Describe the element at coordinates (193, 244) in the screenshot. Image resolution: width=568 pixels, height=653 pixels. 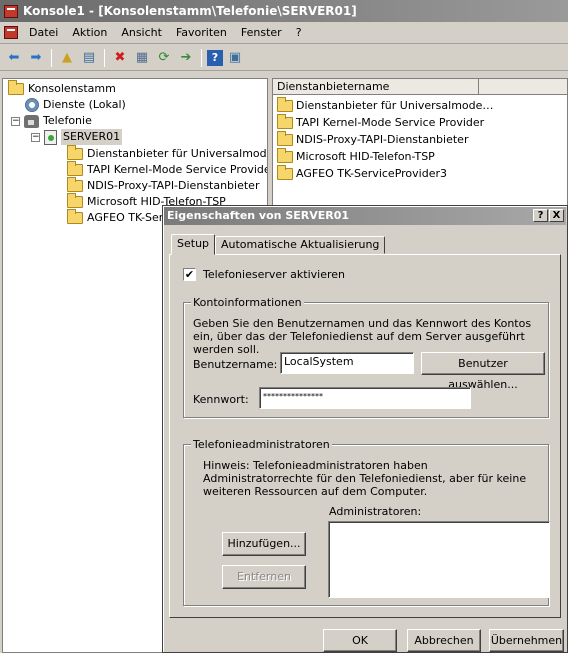
I see `tab-setup: Setup` at that location.